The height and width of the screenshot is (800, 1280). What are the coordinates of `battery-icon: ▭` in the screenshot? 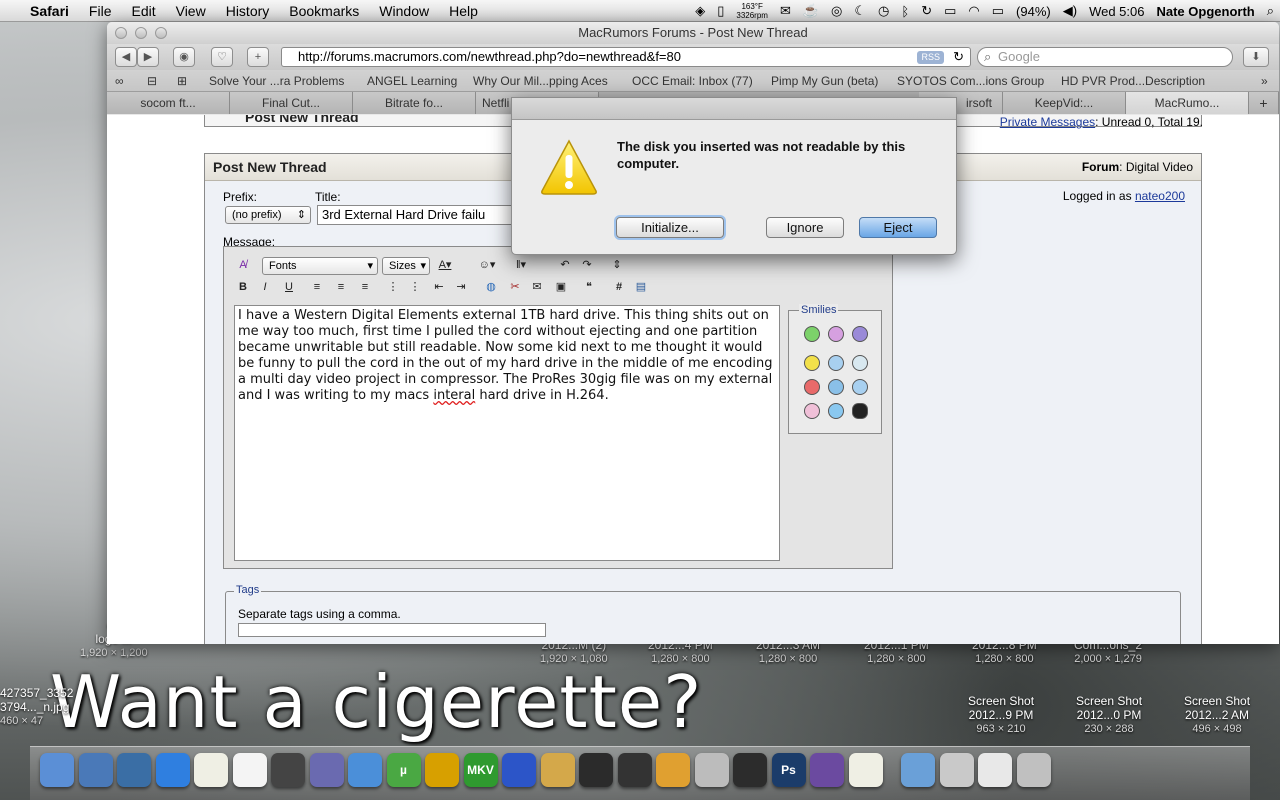 It's located at (998, 11).